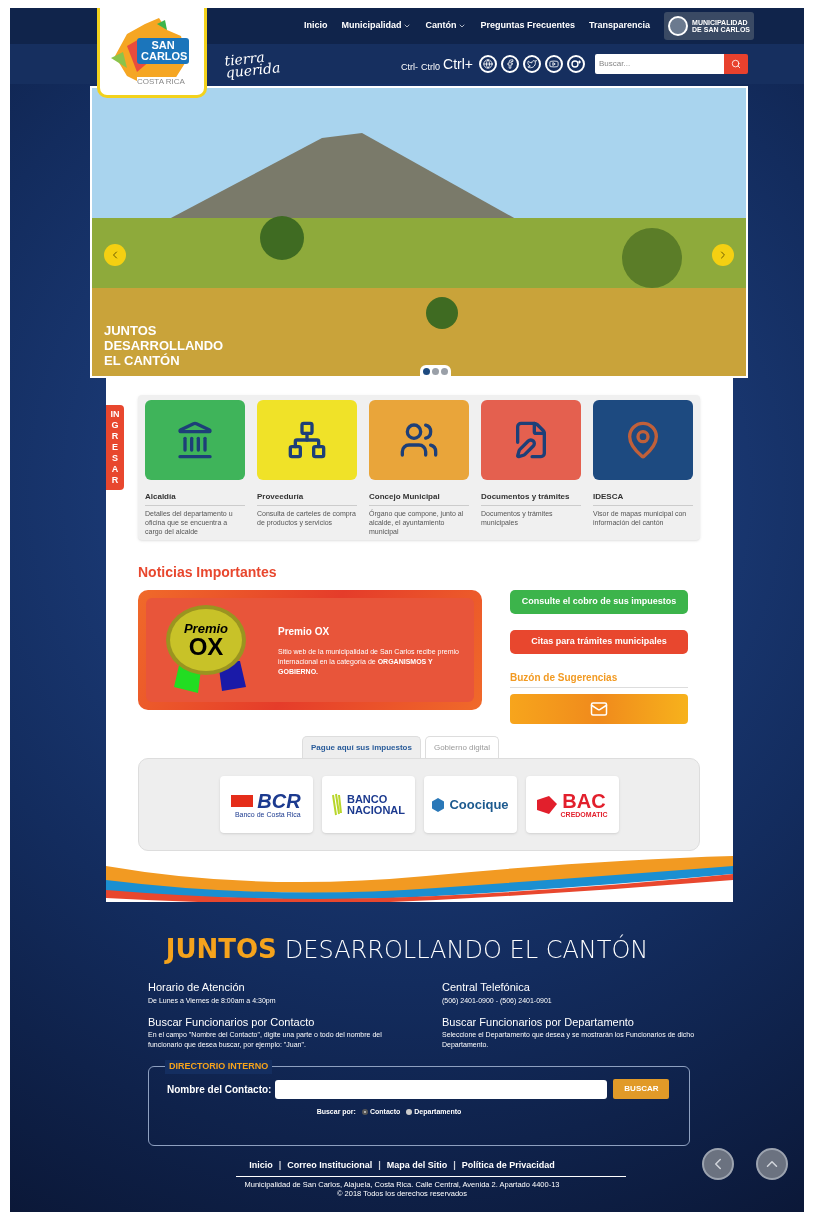  Describe the element at coordinates (538, 1022) in the screenshot. I see `info-heading: Buscar Funcionarios por Departamento` at that location.